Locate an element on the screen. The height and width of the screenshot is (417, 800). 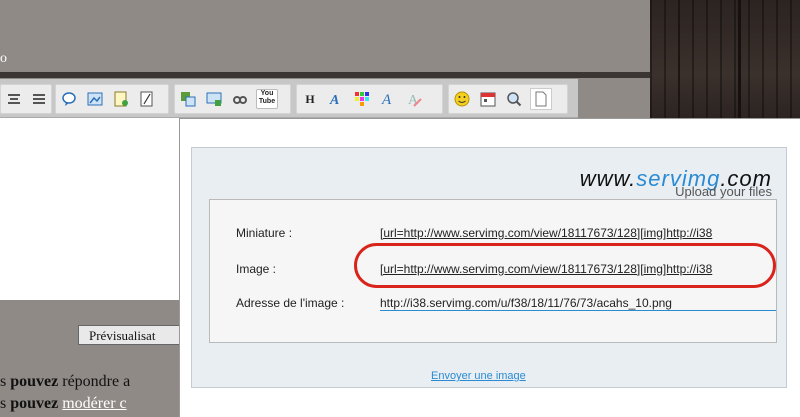
permission-line-moderate: s pouvez modérer c is located at coordinates (63, 404).